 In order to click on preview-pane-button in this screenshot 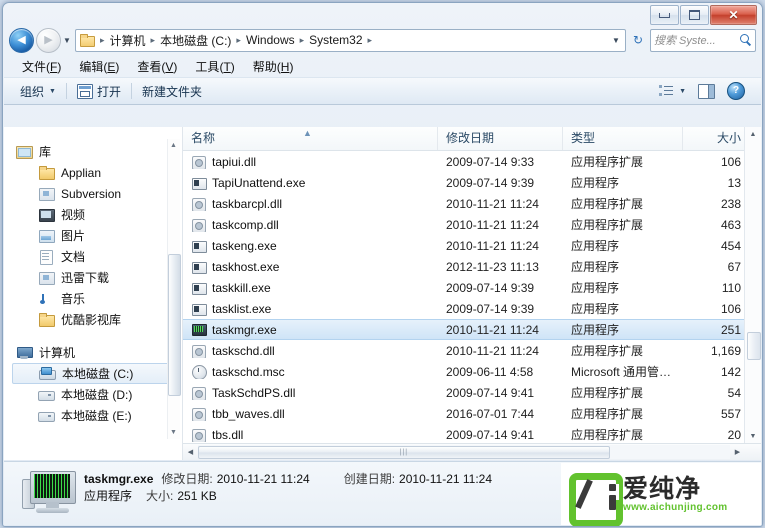, I will do `click(706, 91)`.